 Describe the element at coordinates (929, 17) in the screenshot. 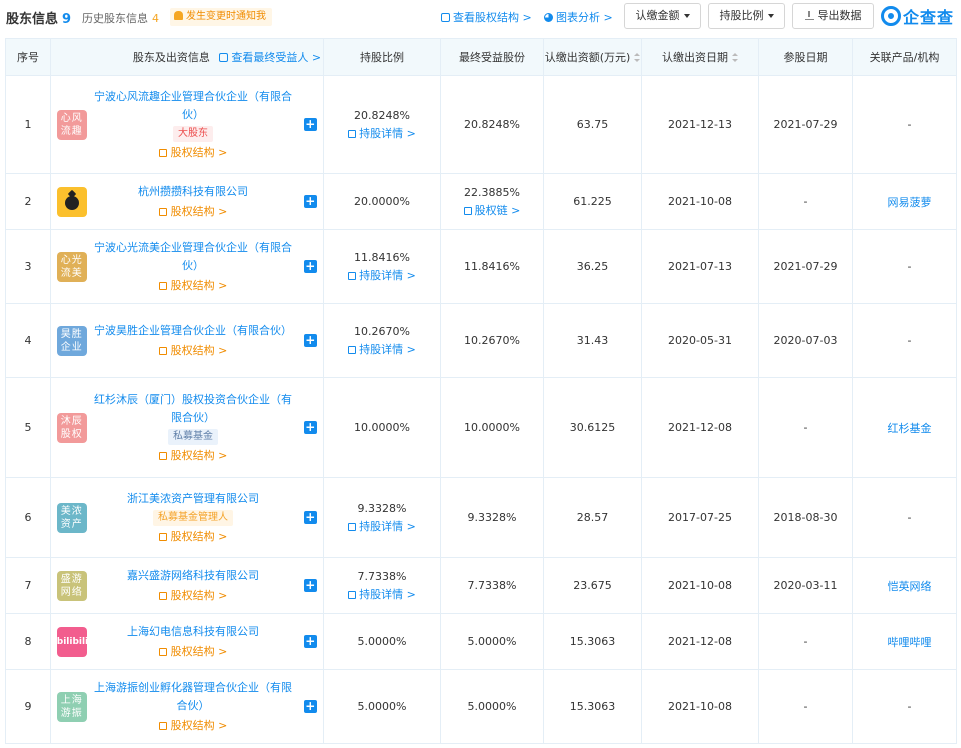

I see `brand-name: 企查查` at that location.